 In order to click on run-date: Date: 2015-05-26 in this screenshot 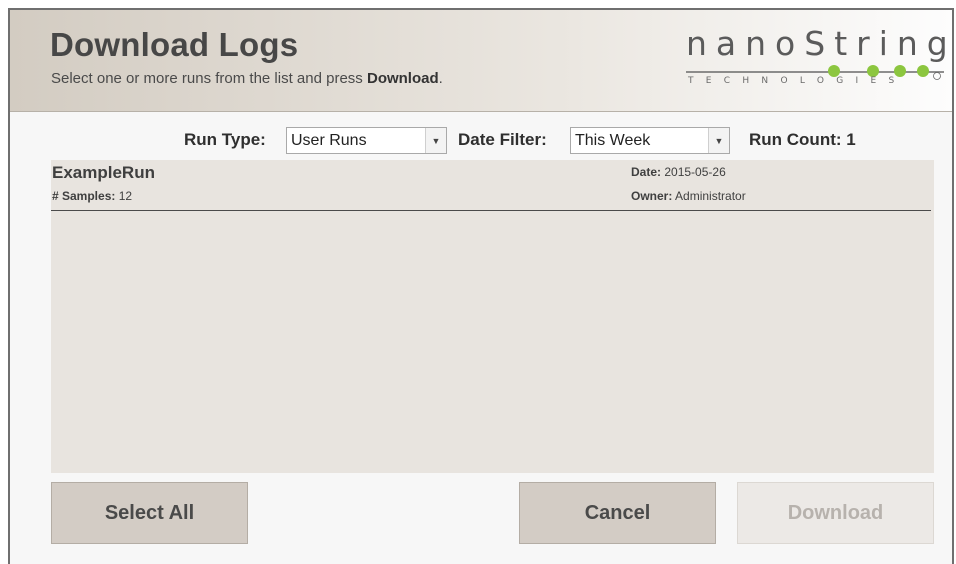, I will do `click(678, 172)`.